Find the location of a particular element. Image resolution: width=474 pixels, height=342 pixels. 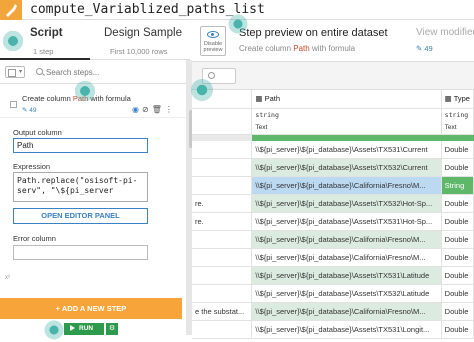

preview-subtitle: Create column Path with formula is located at coordinates (297, 48).